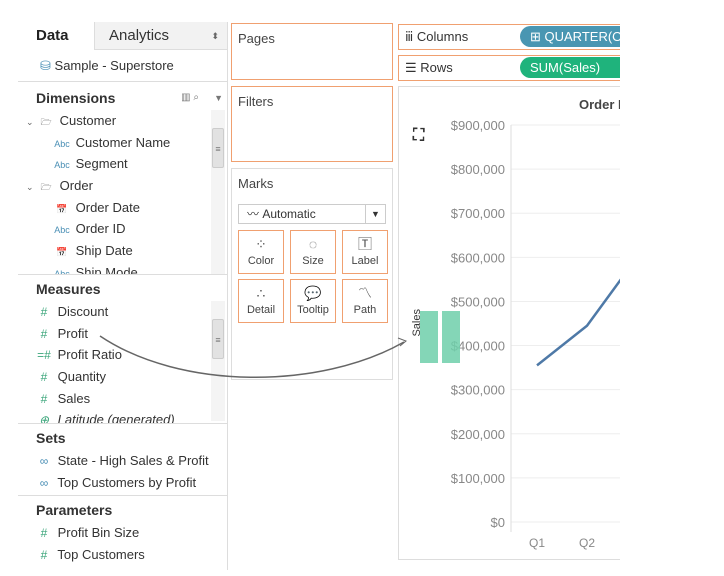  I want to click on columns-label: Columns, so click(442, 36).